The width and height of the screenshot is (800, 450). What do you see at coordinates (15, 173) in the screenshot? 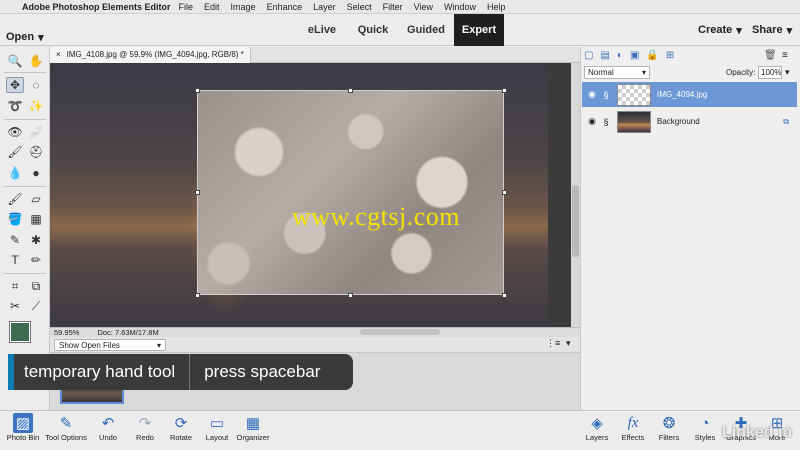
I see `blur-tool-icon: 💧` at bounding box center [15, 173].